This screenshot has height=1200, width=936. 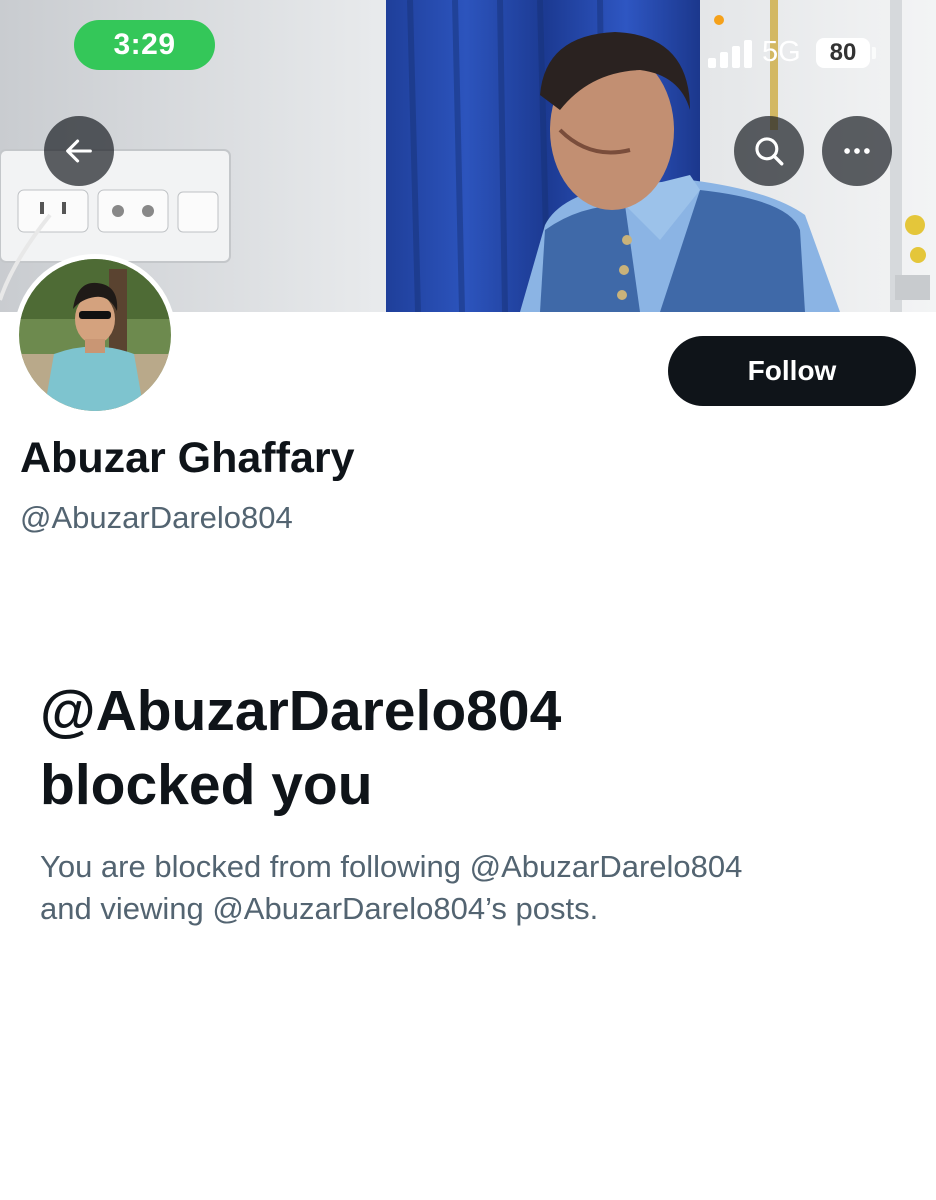 What do you see at coordinates (470, 748) in the screenshot?
I see `blocked-title: @AbuzarDarelo804 blocked you` at bounding box center [470, 748].